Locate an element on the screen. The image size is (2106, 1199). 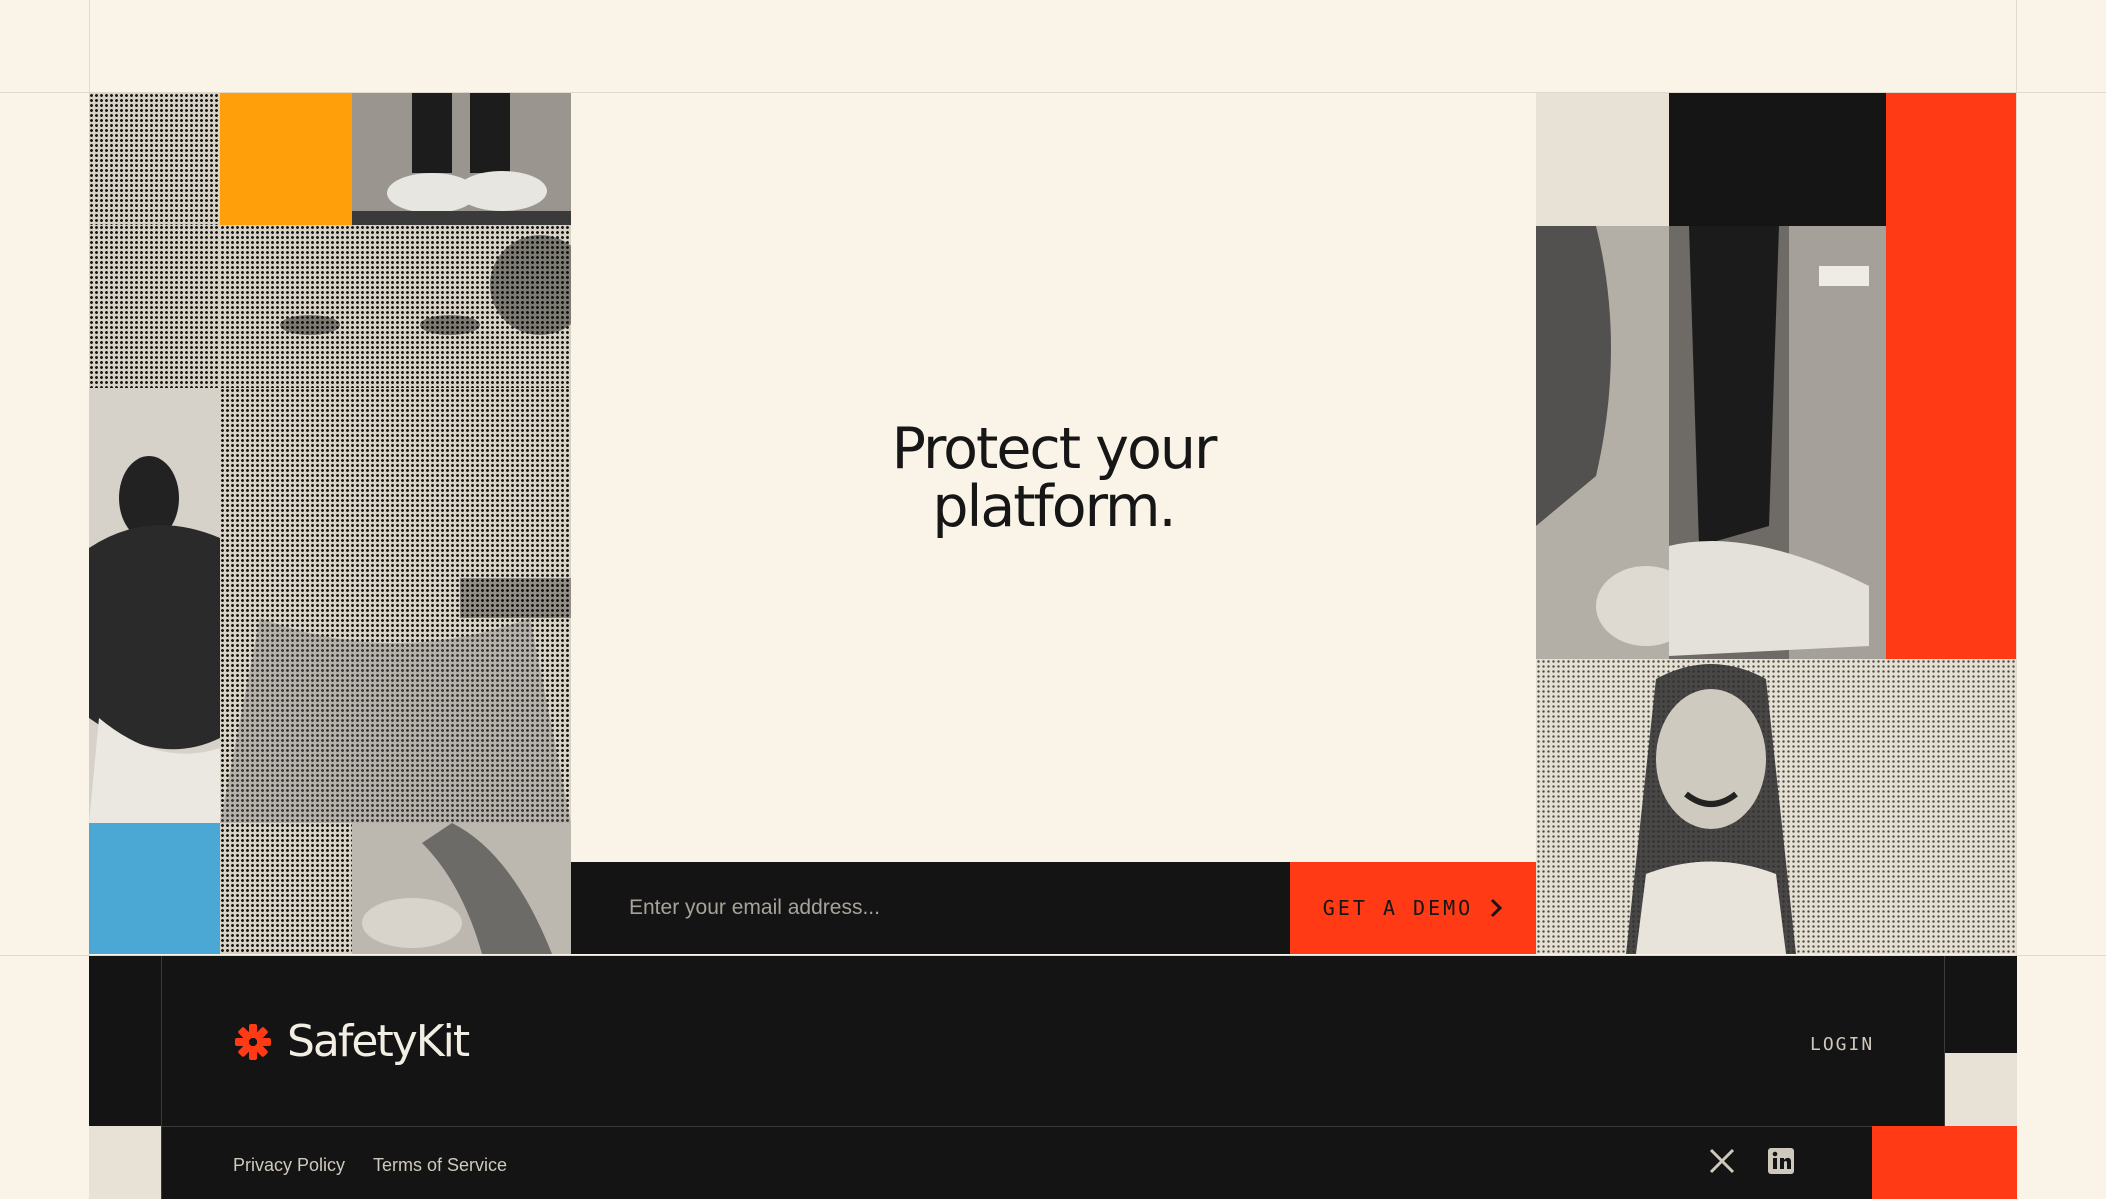
footer-divider-horizontal is located at coordinates (1052, 1126).